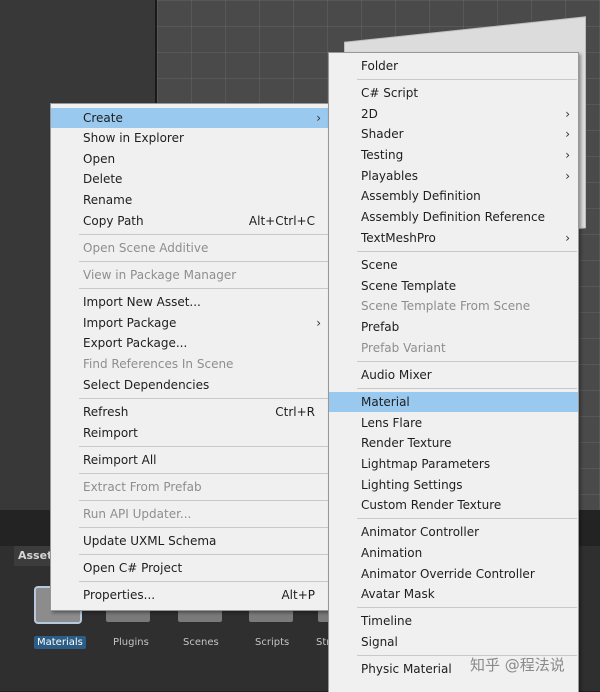 The height and width of the screenshot is (692, 600). I want to click on submenu-item-prefab: Prefab, so click(453, 327).